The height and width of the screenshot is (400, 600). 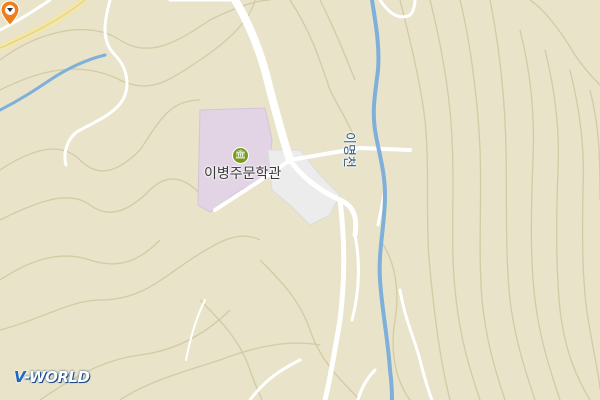 What do you see at coordinates (52, 377) in the screenshot?
I see `vworld-logo: V-WORLD` at bounding box center [52, 377].